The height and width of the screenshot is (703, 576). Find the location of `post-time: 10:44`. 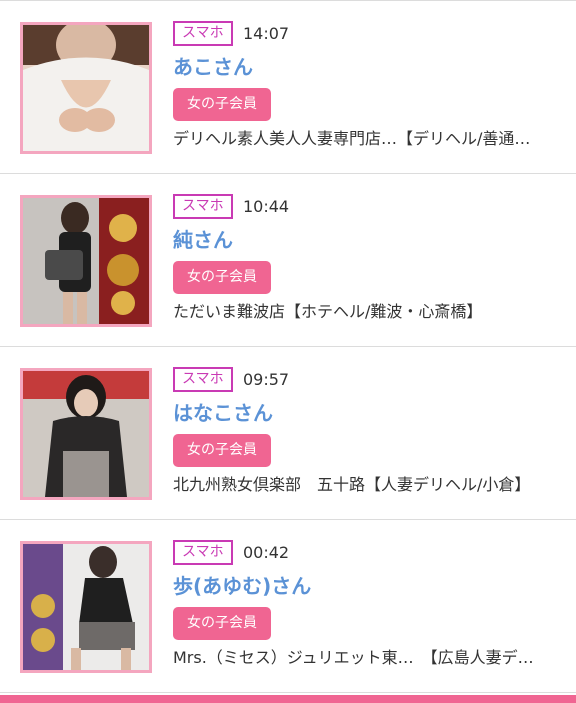

post-time: 10:44 is located at coordinates (266, 206).